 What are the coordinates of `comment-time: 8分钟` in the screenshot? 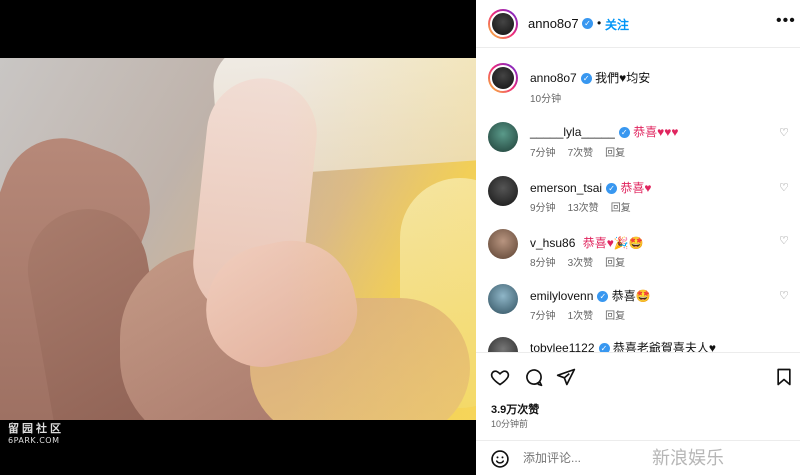 It's located at (543, 263).